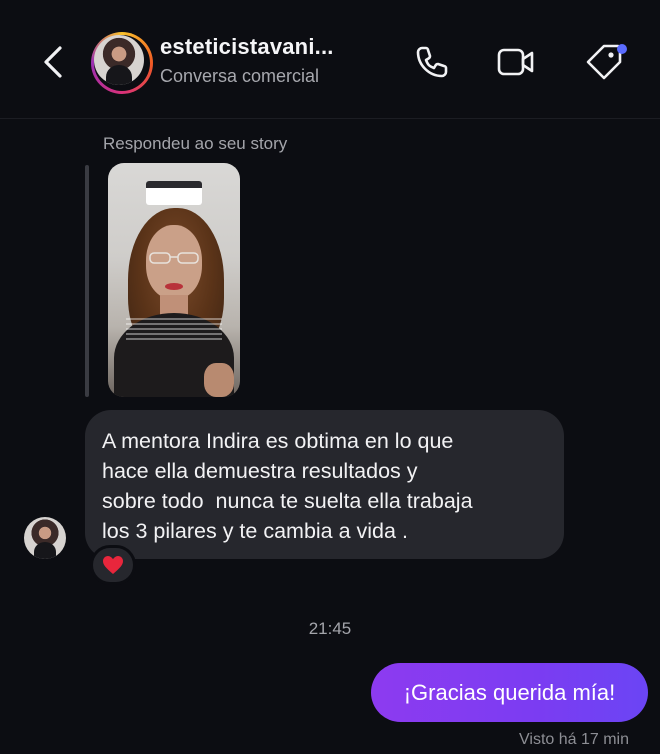  What do you see at coordinates (54, 62) in the screenshot?
I see `back-chevron-icon` at bounding box center [54, 62].